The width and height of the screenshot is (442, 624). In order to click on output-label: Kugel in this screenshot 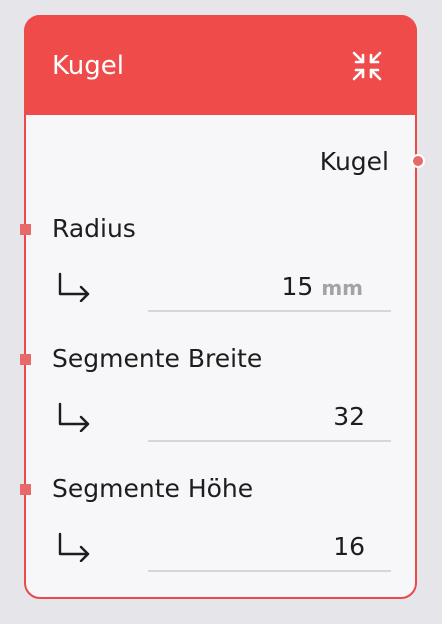, I will do `click(354, 161)`.